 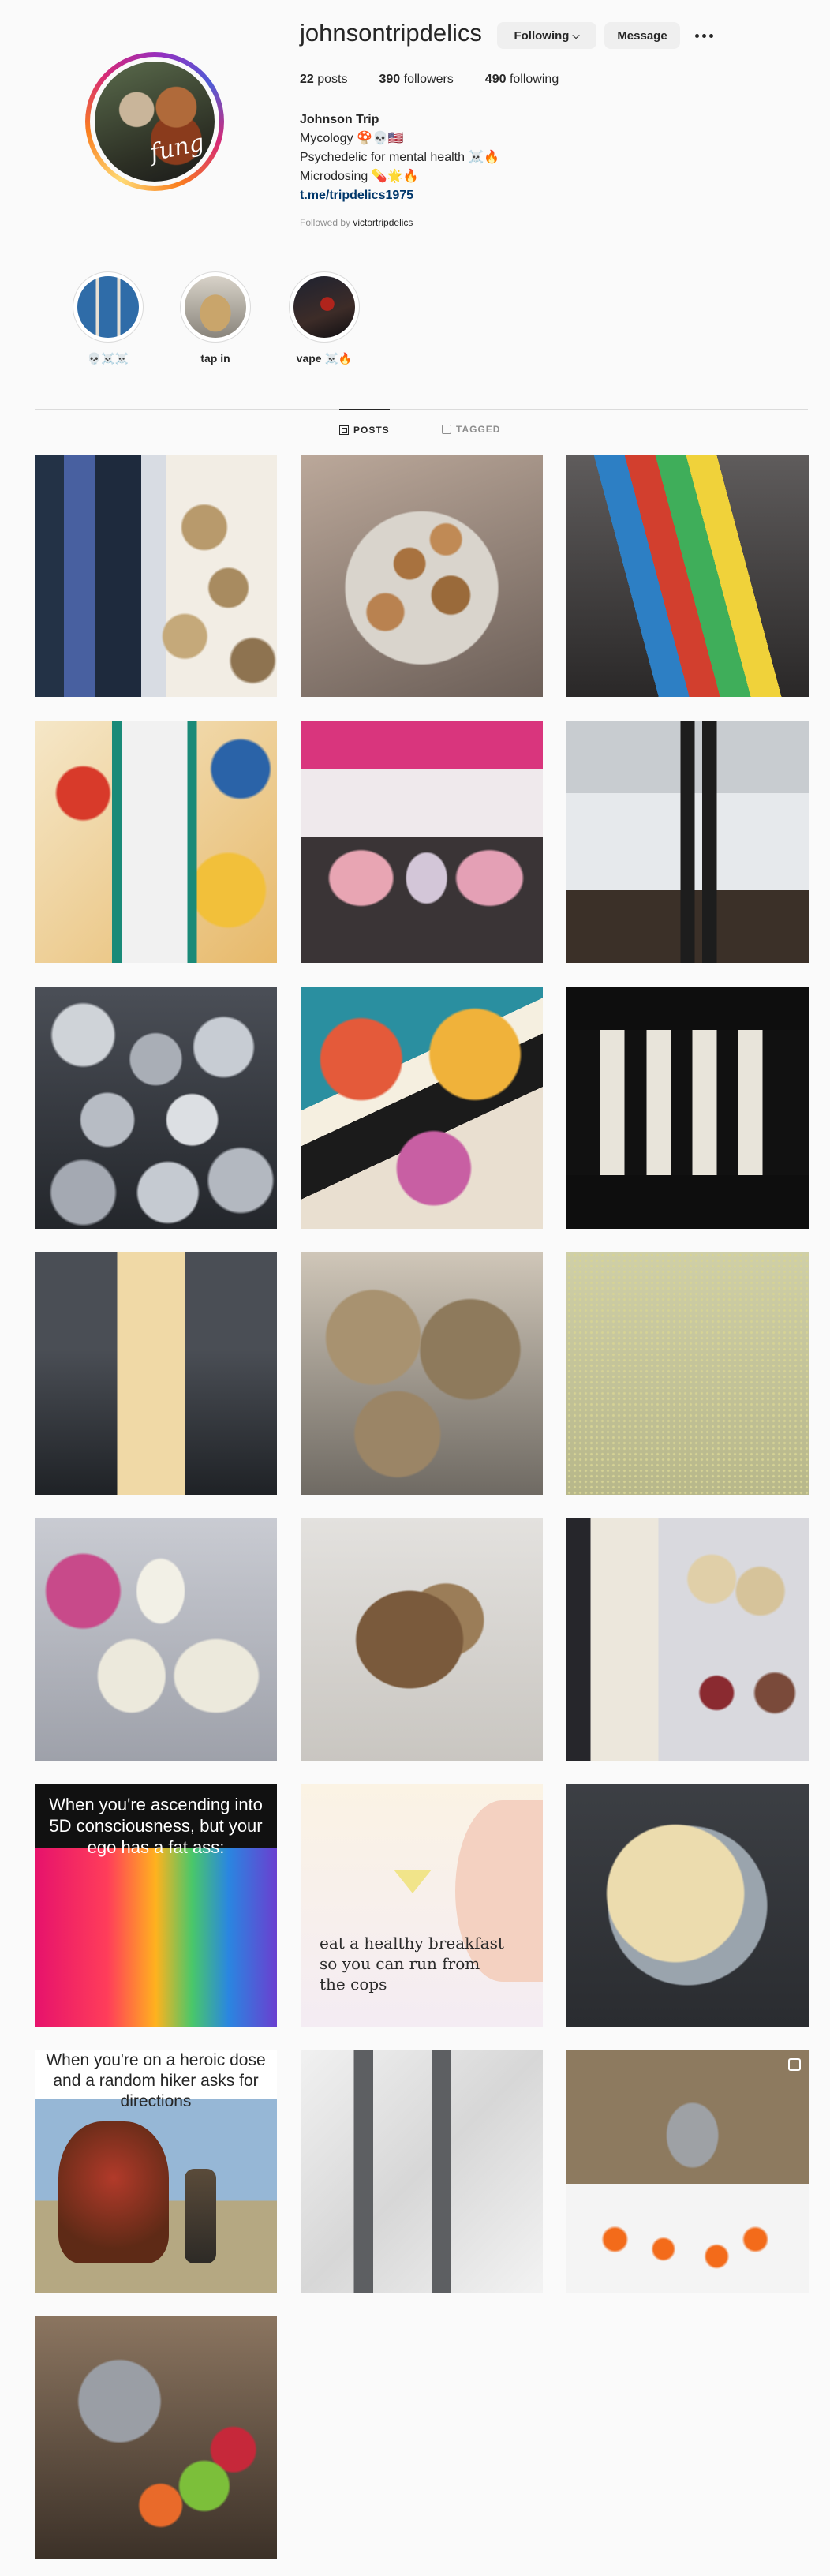 I want to click on profile-avatar-ring: fung, so click(x=154, y=121).